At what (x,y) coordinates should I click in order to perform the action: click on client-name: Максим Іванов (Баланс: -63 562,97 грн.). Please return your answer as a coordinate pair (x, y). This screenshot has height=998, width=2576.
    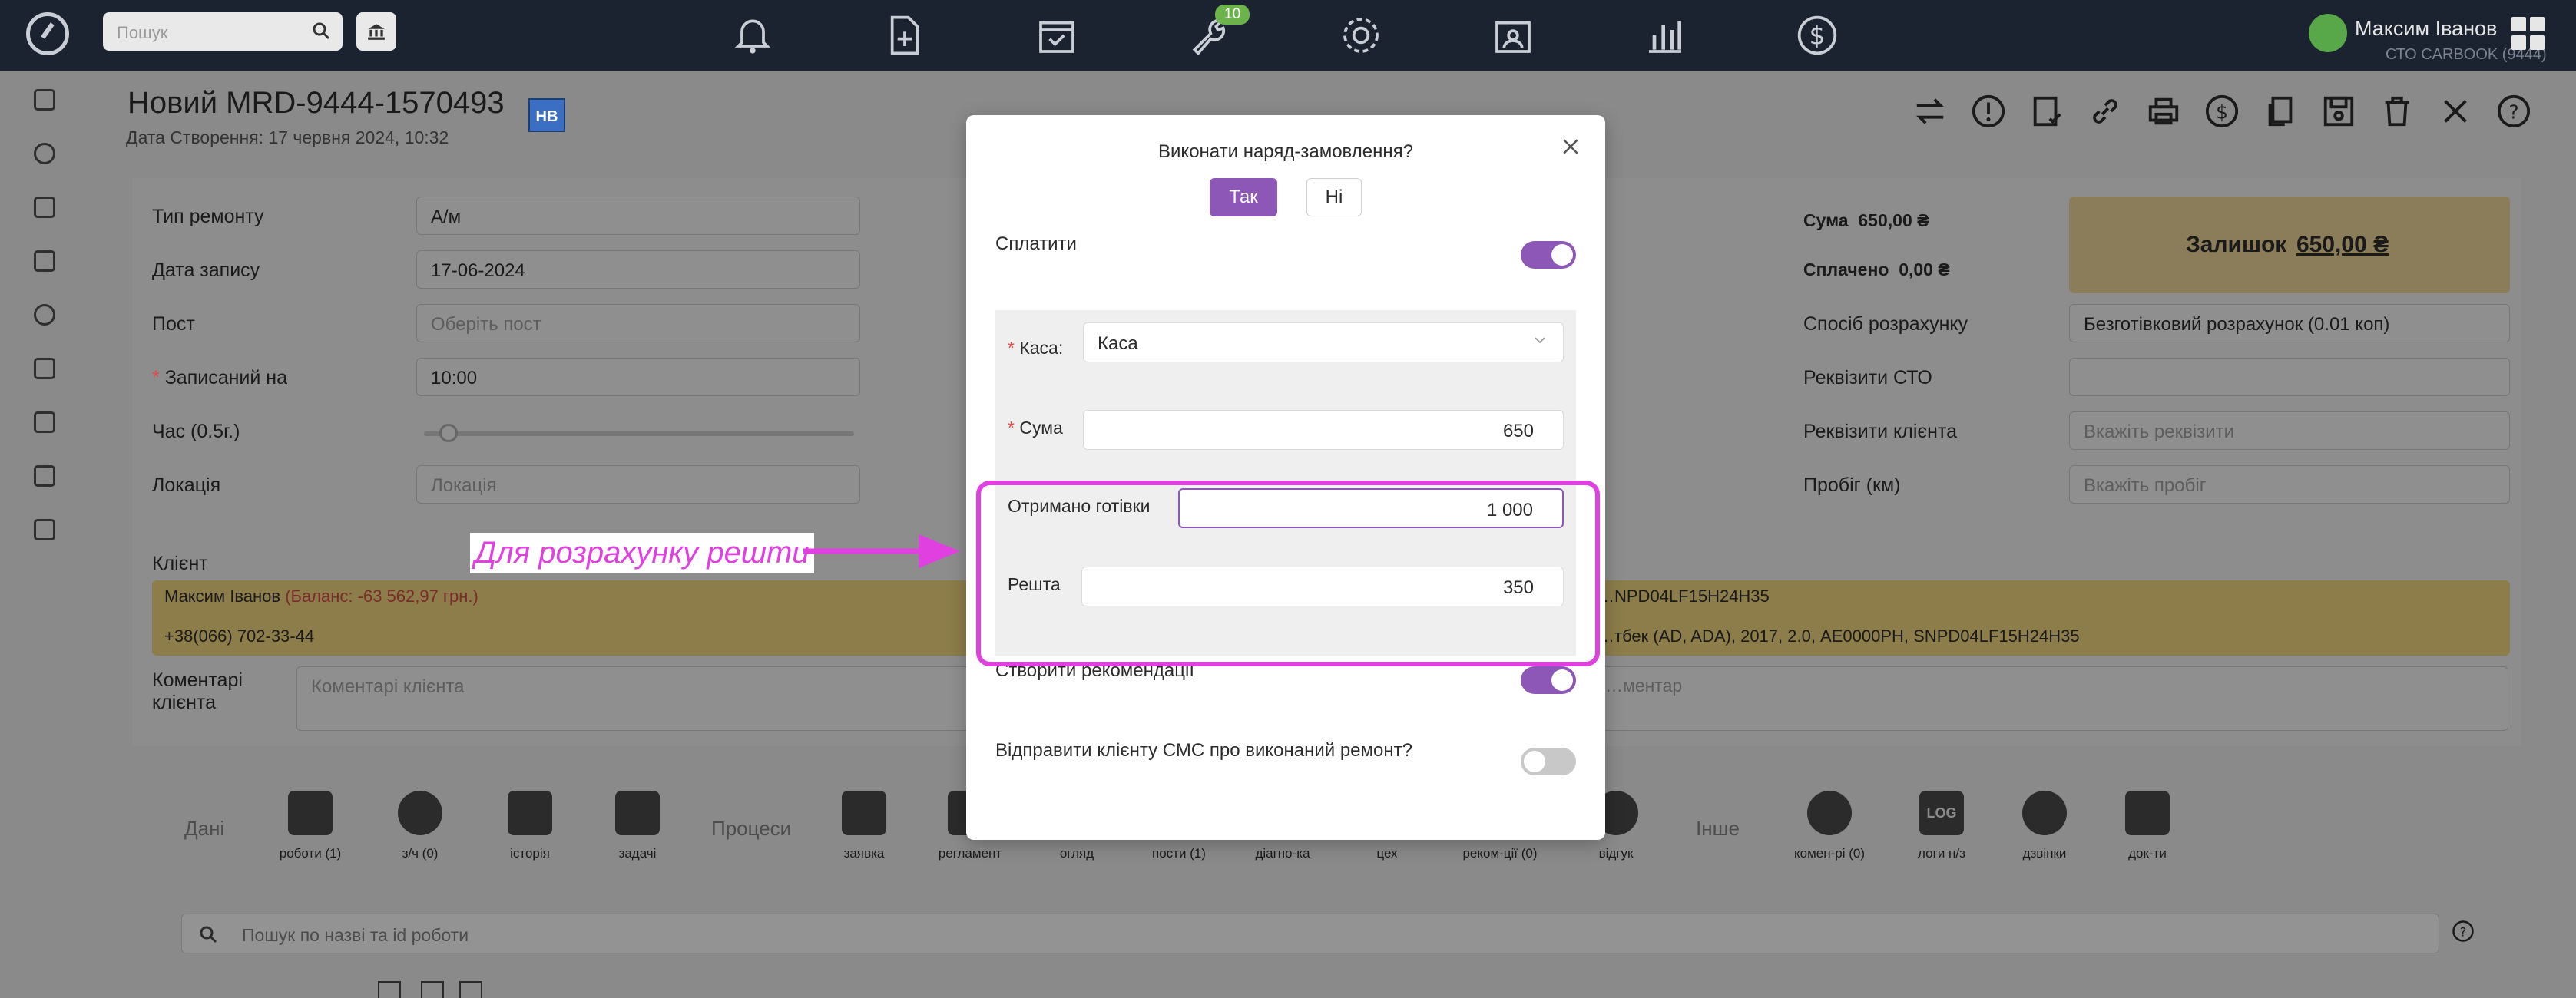
    Looking at the image, I should click on (321, 596).